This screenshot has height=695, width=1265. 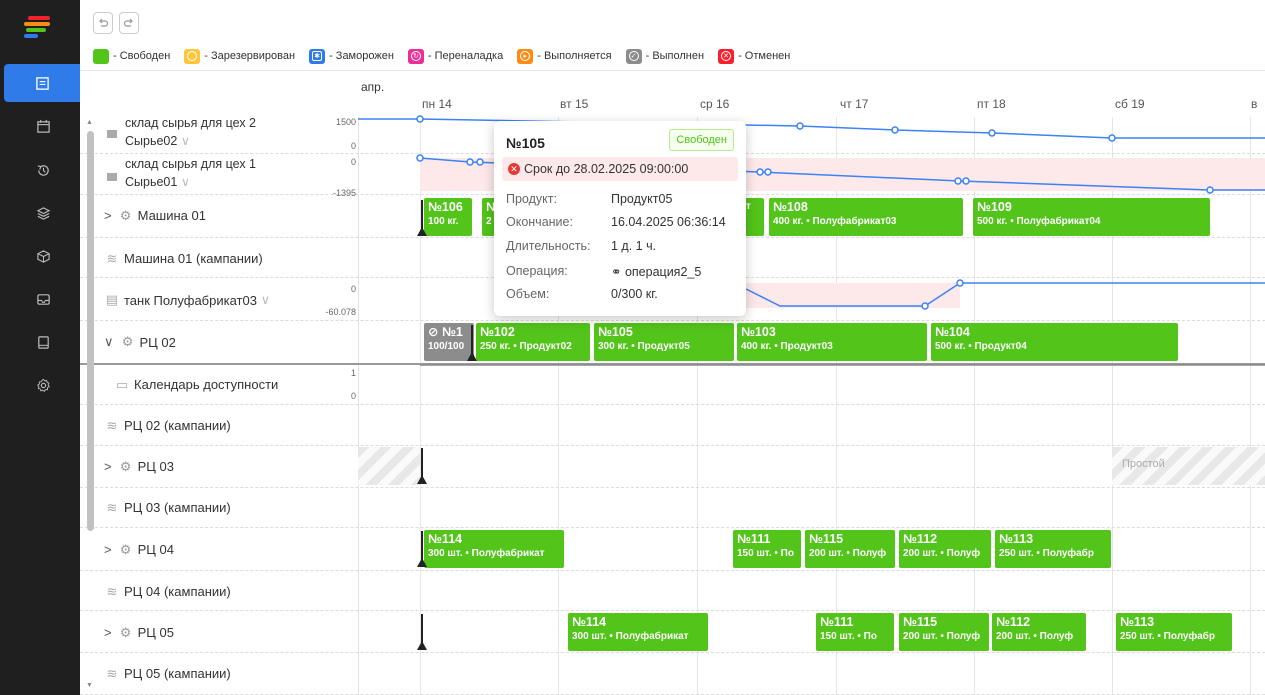 I want to click on task-card: №106 100 кг., so click(x=448, y=217).